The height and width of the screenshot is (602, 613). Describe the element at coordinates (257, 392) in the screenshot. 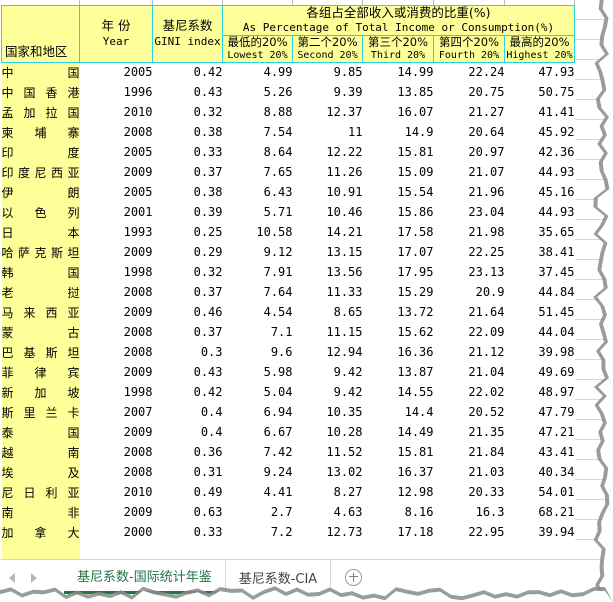

I see `cell-q1: 5.04` at that location.